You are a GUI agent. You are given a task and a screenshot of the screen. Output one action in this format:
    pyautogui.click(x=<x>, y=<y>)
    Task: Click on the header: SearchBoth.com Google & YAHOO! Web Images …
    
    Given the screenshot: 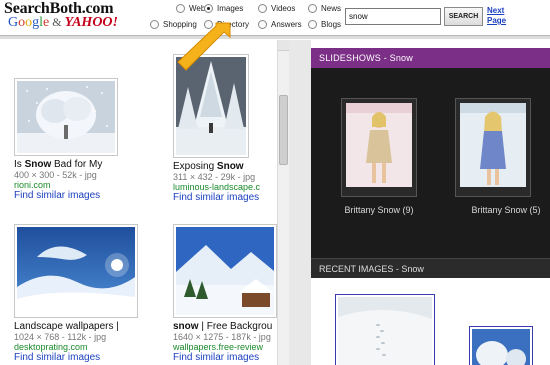 What is the action you would take?
    pyautogui.click(x=275, y=17)
    